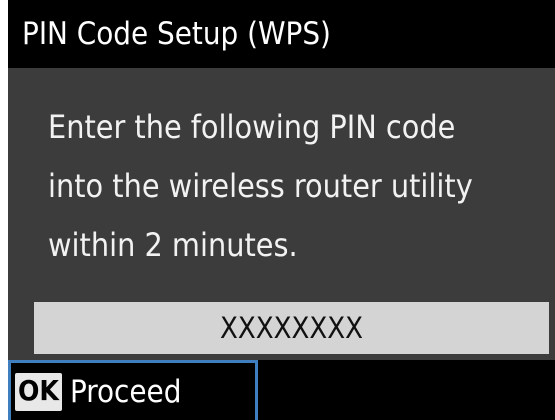 The height and width of the screenshot is (420, 555). I want to click on pin-code-display: XXXXXXXX, so click(291, 328).